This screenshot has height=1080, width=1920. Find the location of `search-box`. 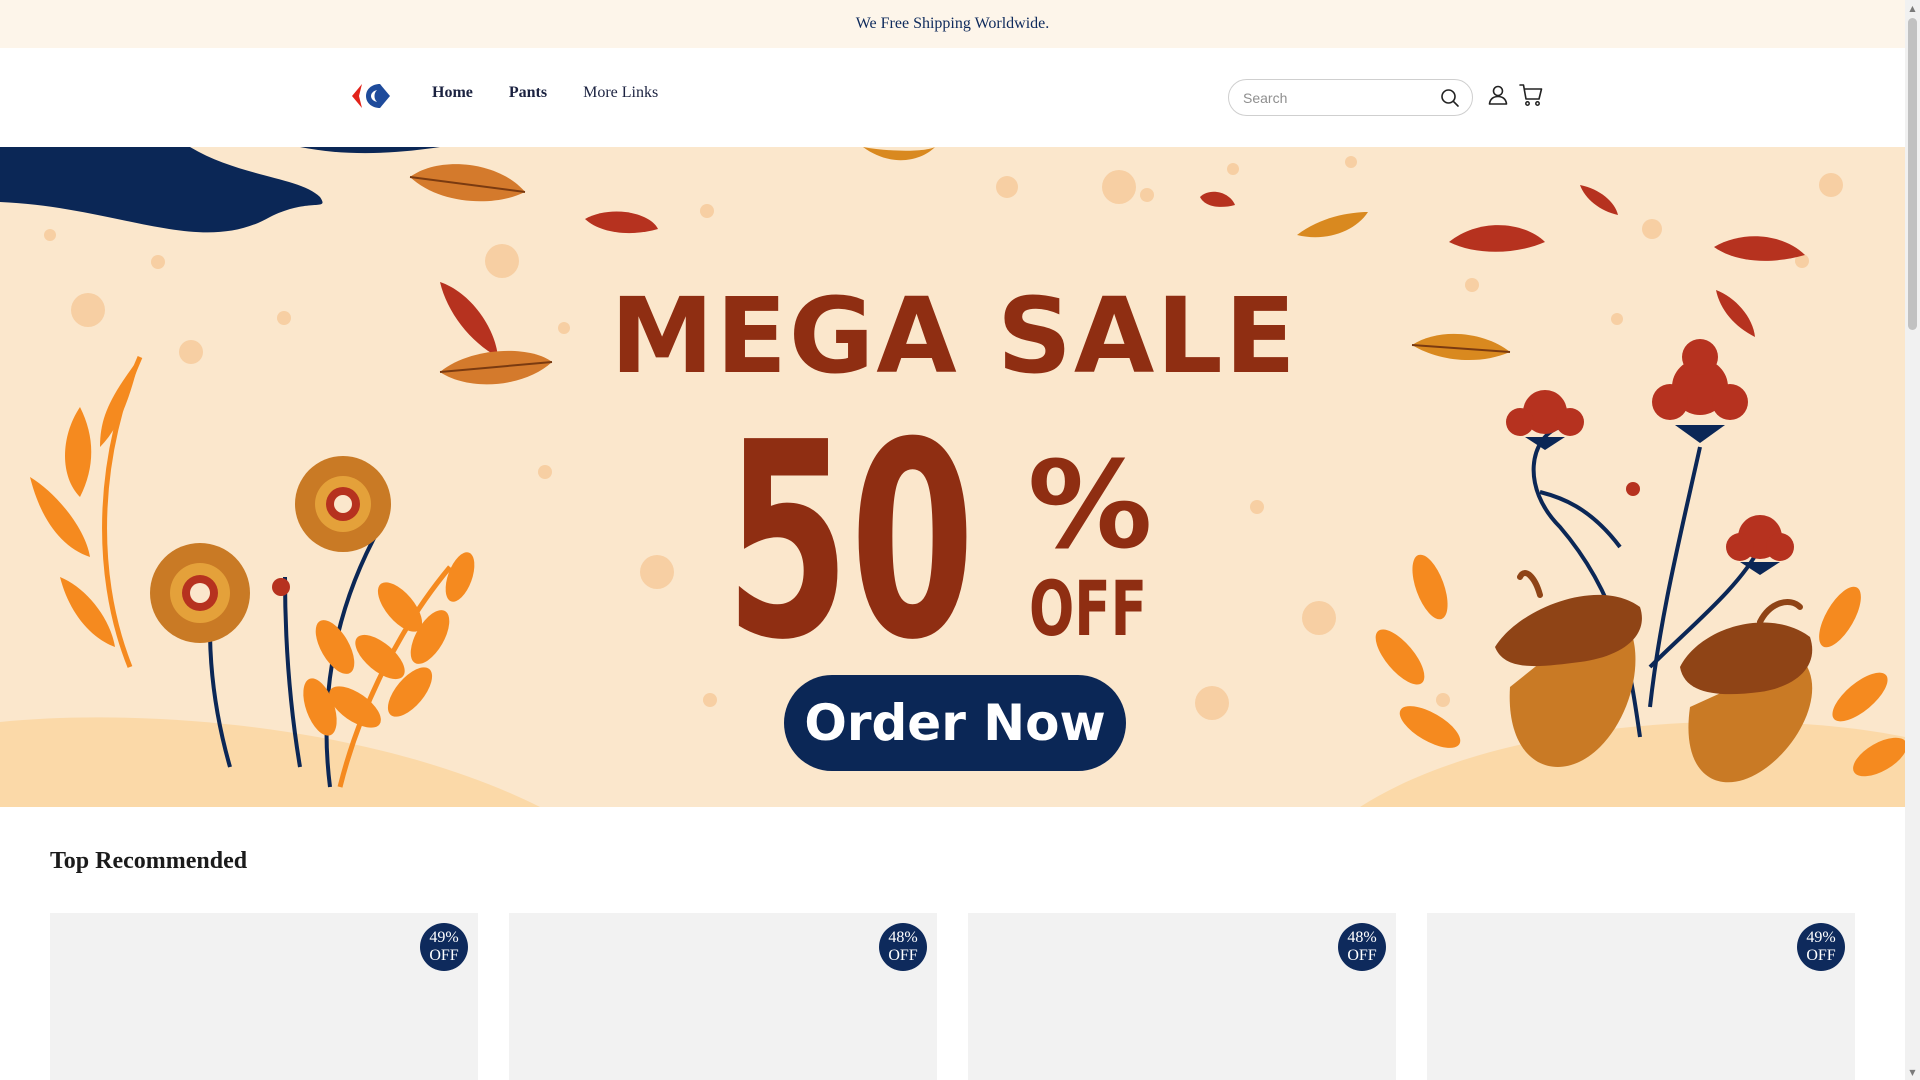

search-box is located at coordinates (1350, 97).